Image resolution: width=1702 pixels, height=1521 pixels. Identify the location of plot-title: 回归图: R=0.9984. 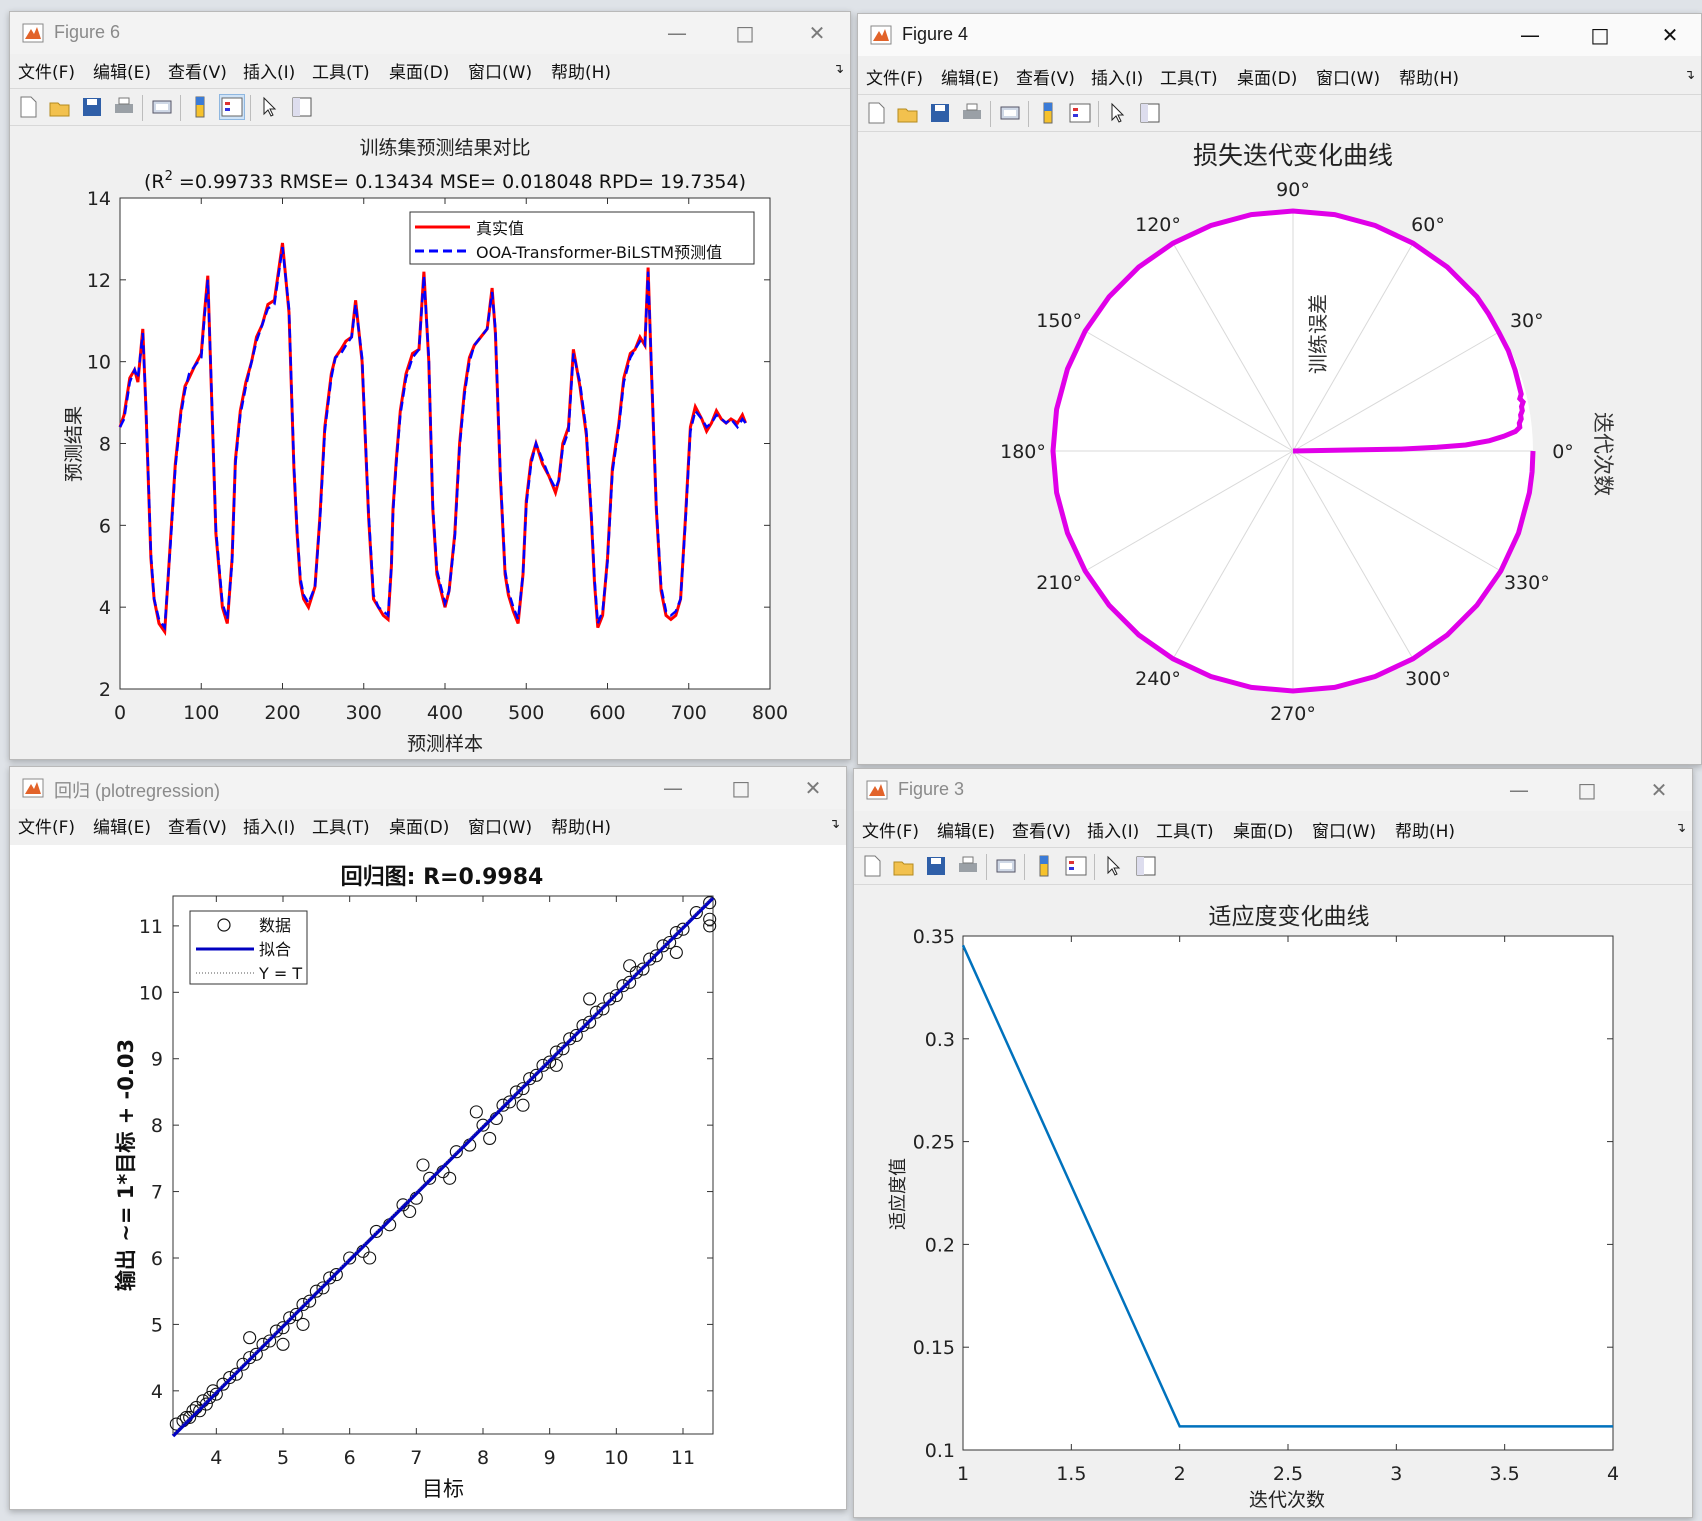
(442, 877).